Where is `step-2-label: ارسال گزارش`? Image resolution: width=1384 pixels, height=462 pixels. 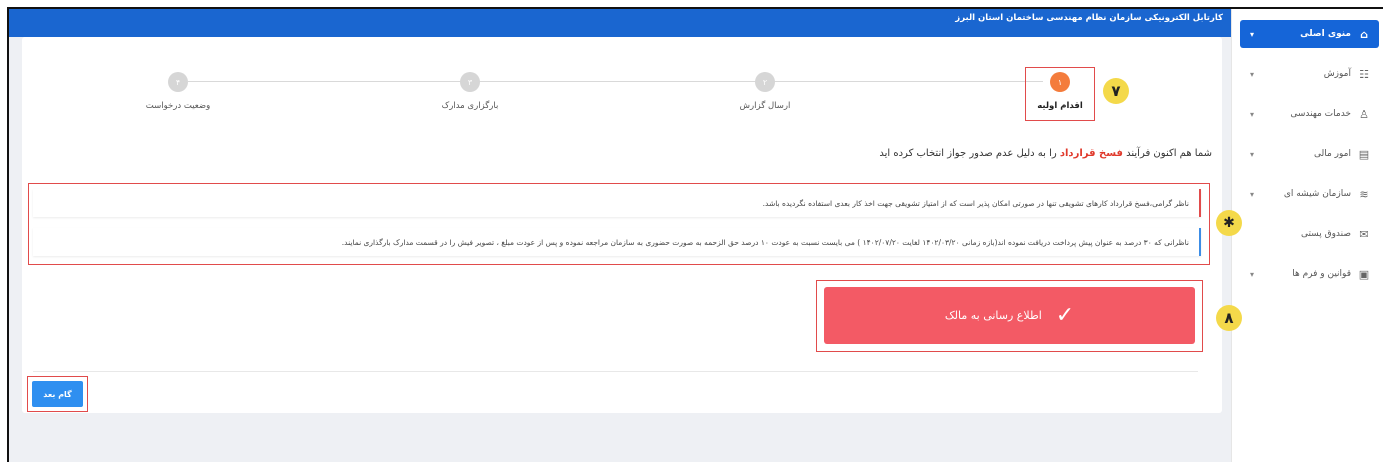
step-2-label: ارسال گزارش is located at coordinates (765, 106).